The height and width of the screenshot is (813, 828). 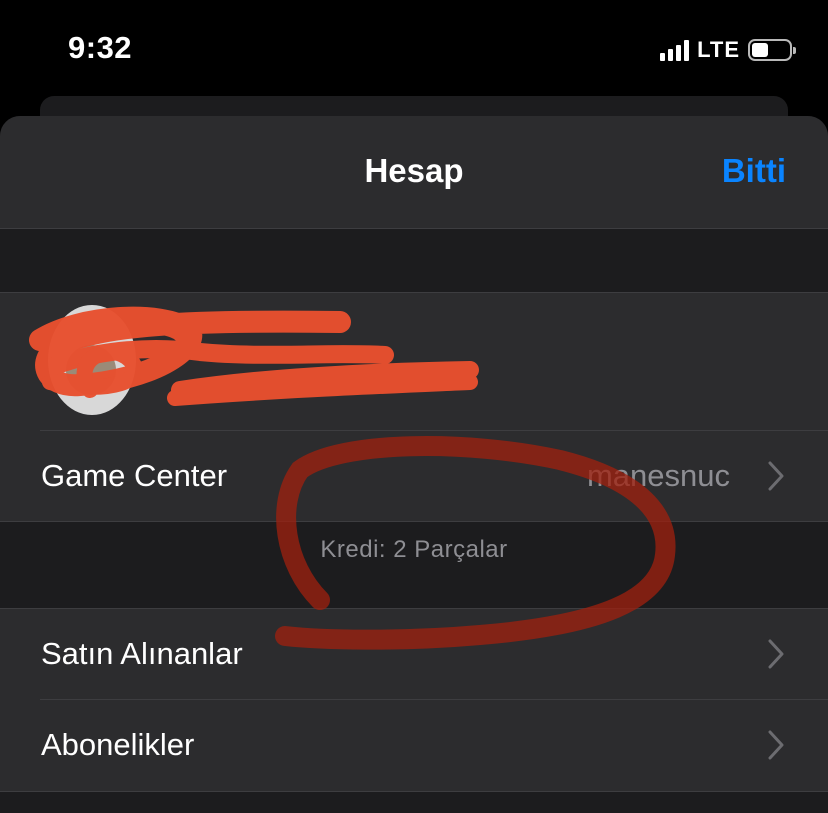 I want to click on credit-text: Kredi: 2 Parçalar, so click(x=414, y=549).